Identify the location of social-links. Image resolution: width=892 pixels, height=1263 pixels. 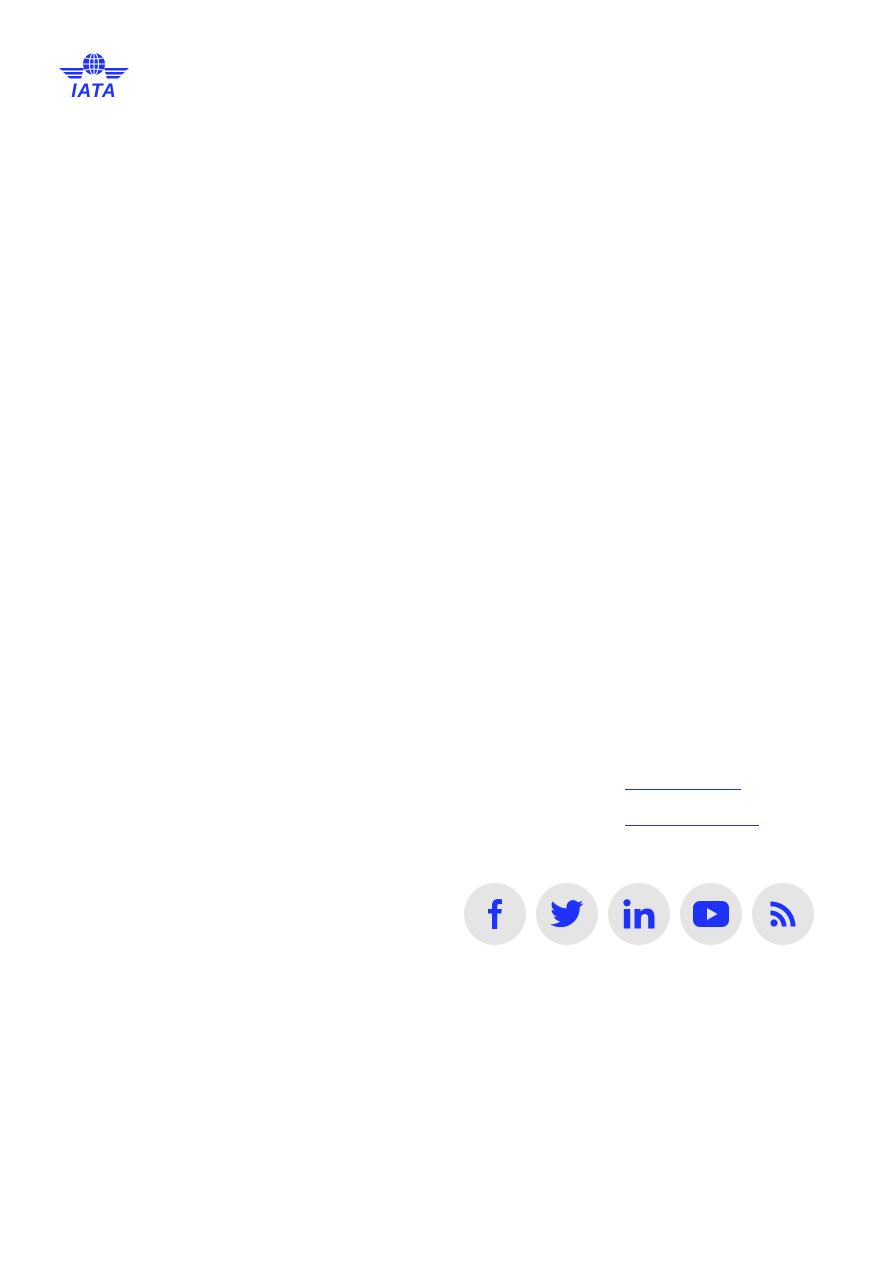
(639, 914).